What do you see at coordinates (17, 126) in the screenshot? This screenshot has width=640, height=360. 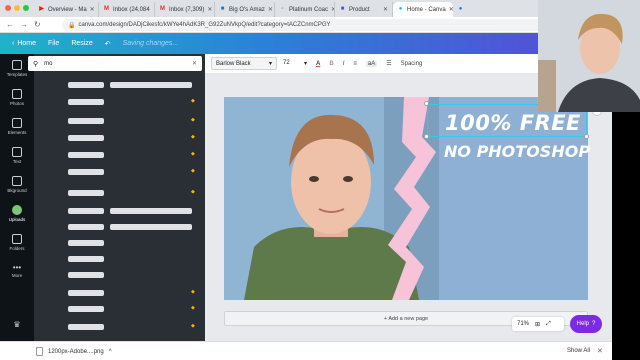 I see `rail-item-elements: Elements` at bounding box center [17, 126].